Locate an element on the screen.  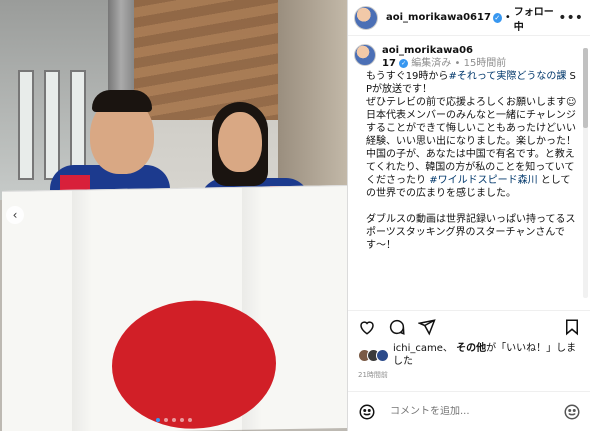
liker-avatars is located at coordinates (373, 355).